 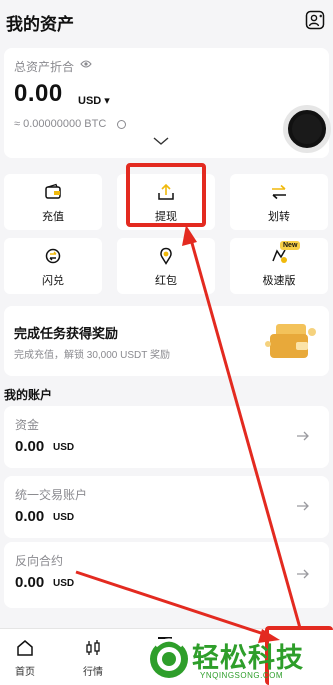 I want to click on red-packet-icon, so click(x=166, y=256).